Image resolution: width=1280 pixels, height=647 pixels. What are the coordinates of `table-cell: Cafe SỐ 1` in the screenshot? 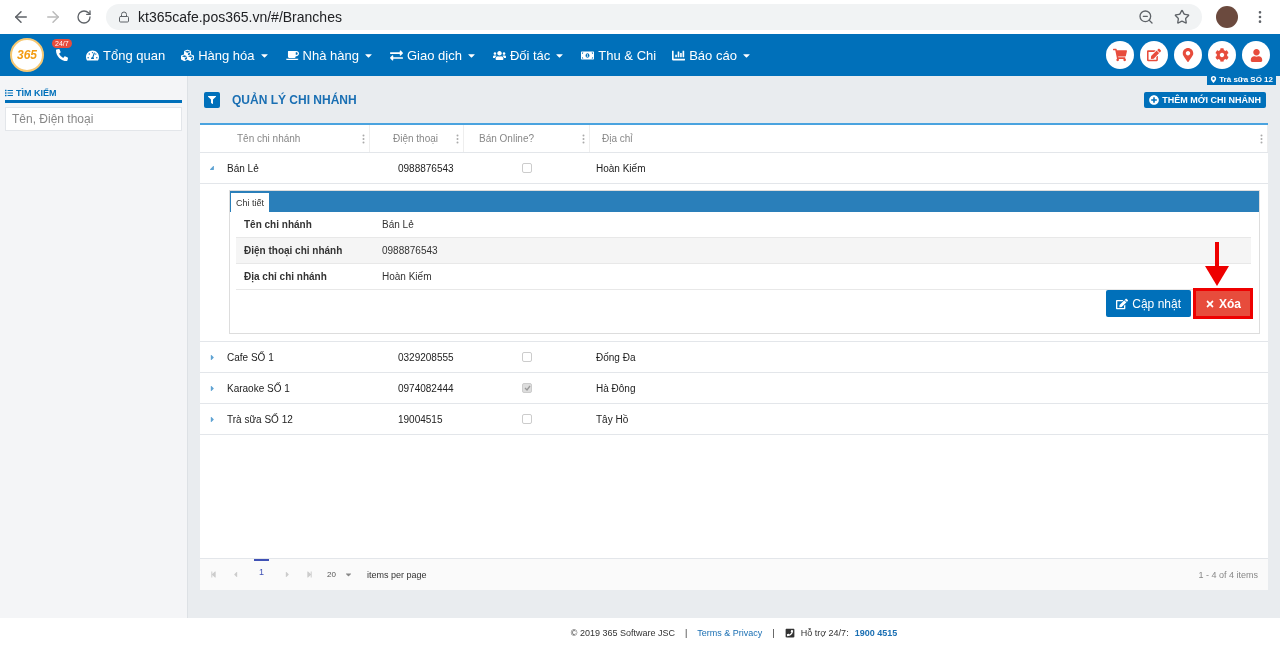 It's located at (285, 357).